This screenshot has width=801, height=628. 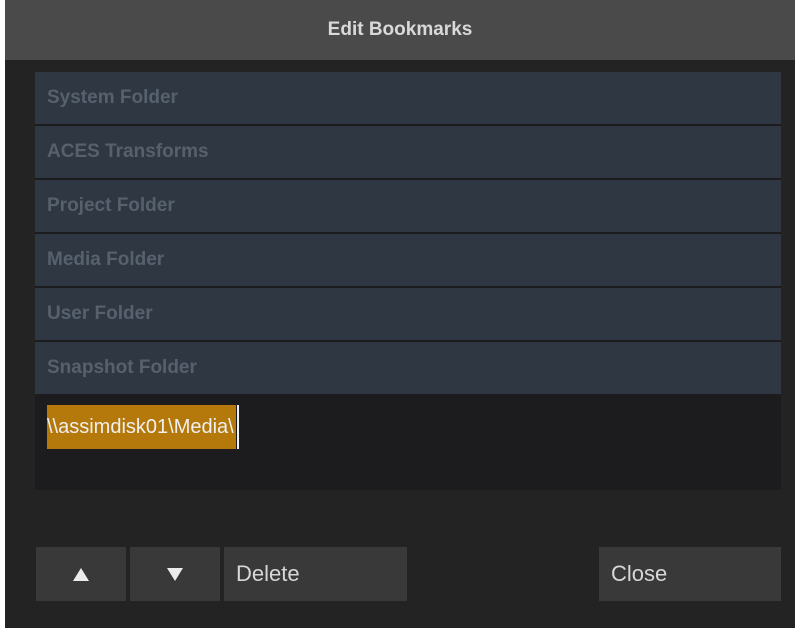 What do you see at coordinates (690, 574) in the screenshot?
I see `close-button: Close` at bounding box center [690, 574].